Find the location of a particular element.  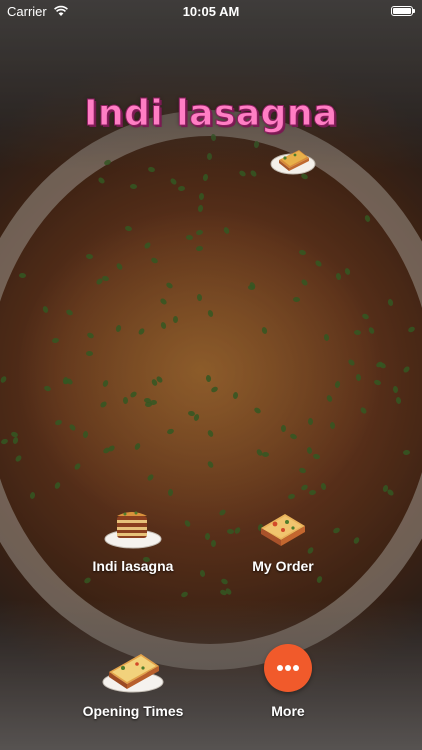

battery-icon is located at coordinates (403, 11).